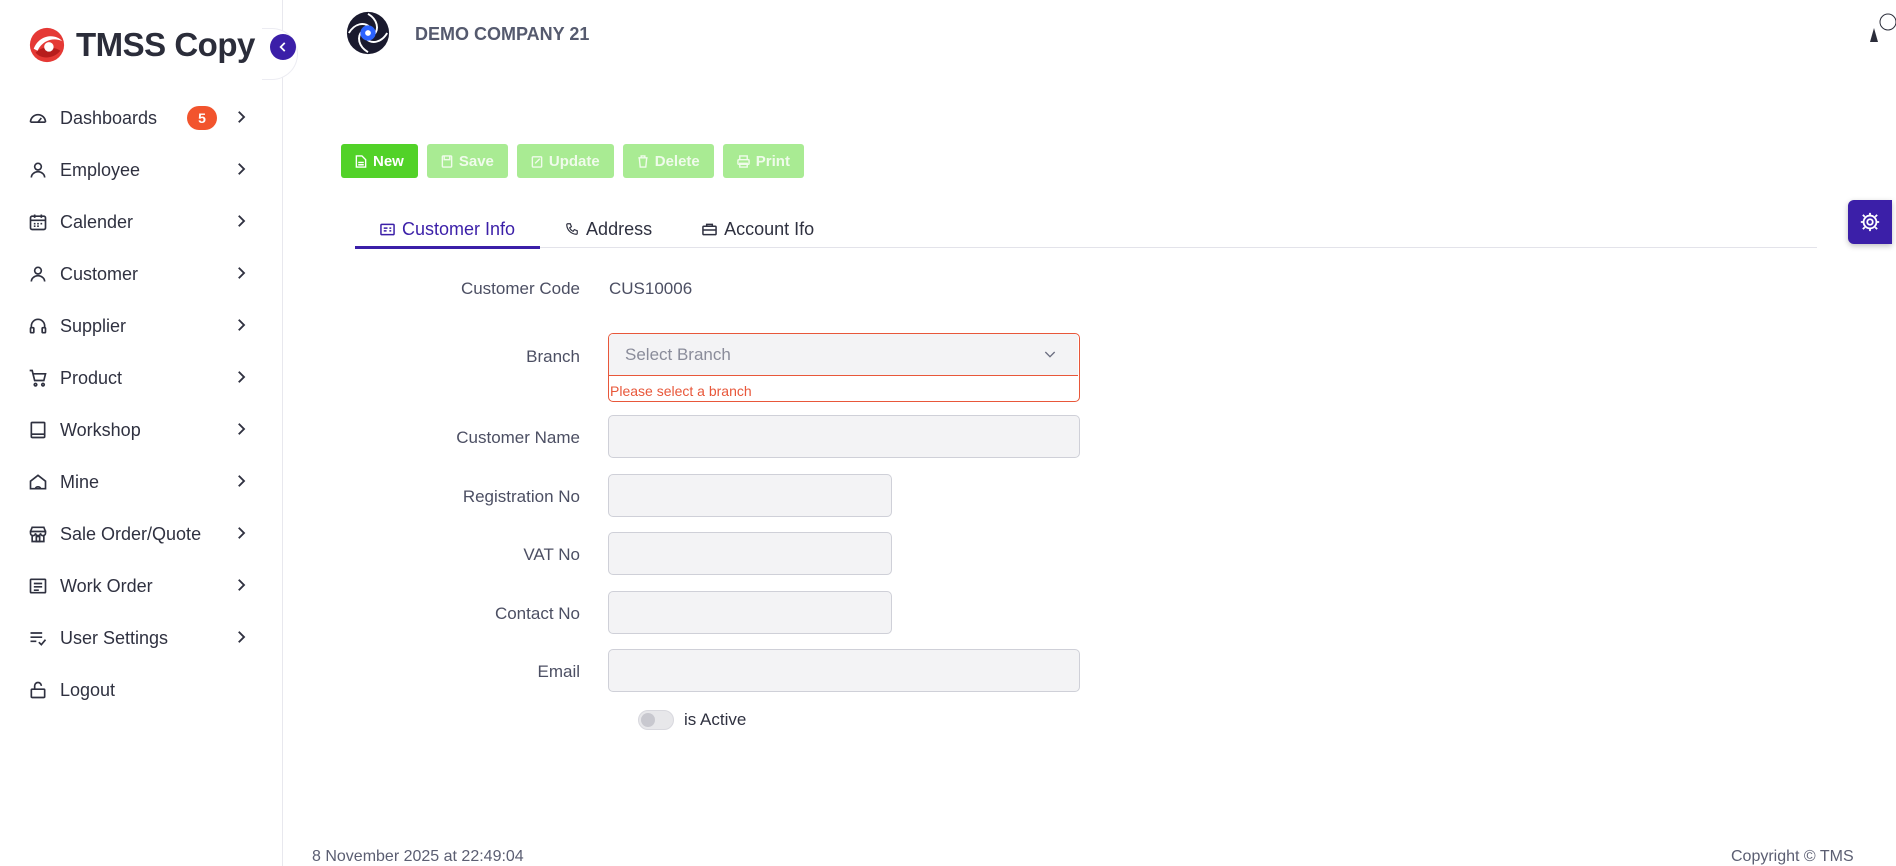  Describe the element at coordinates (668, 161) in the screenshot. I see `delete-button: Delete` at that location.